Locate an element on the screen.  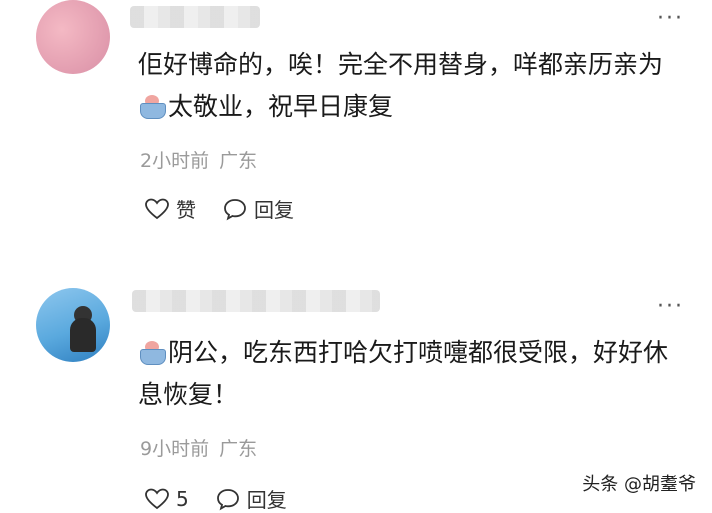
like-count: 5 is located at coordinates (182, 498).